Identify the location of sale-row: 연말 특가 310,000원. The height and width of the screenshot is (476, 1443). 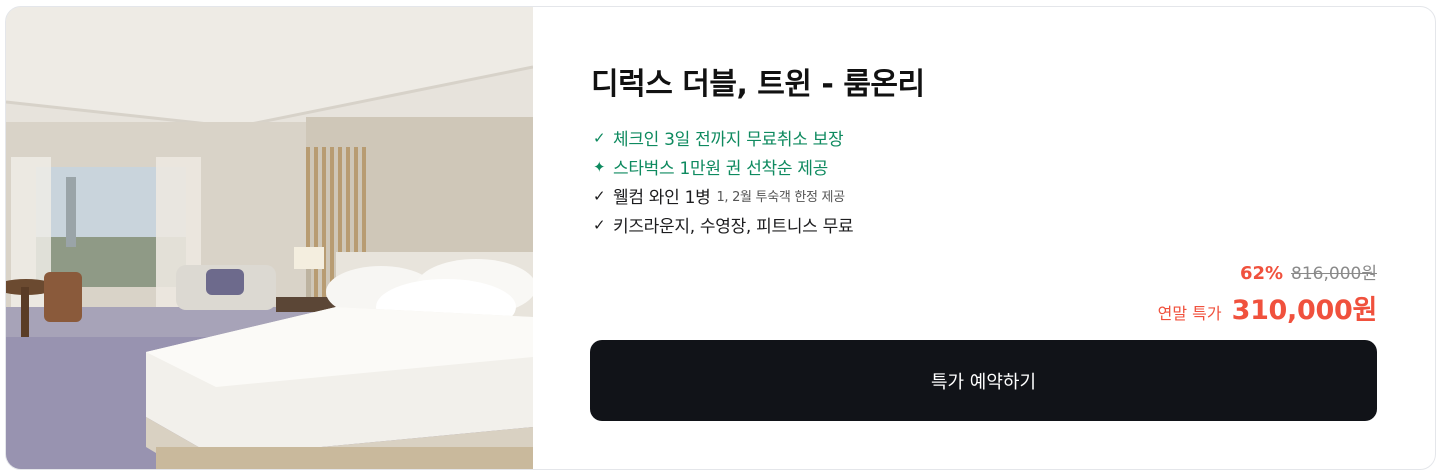
(1267, 307).